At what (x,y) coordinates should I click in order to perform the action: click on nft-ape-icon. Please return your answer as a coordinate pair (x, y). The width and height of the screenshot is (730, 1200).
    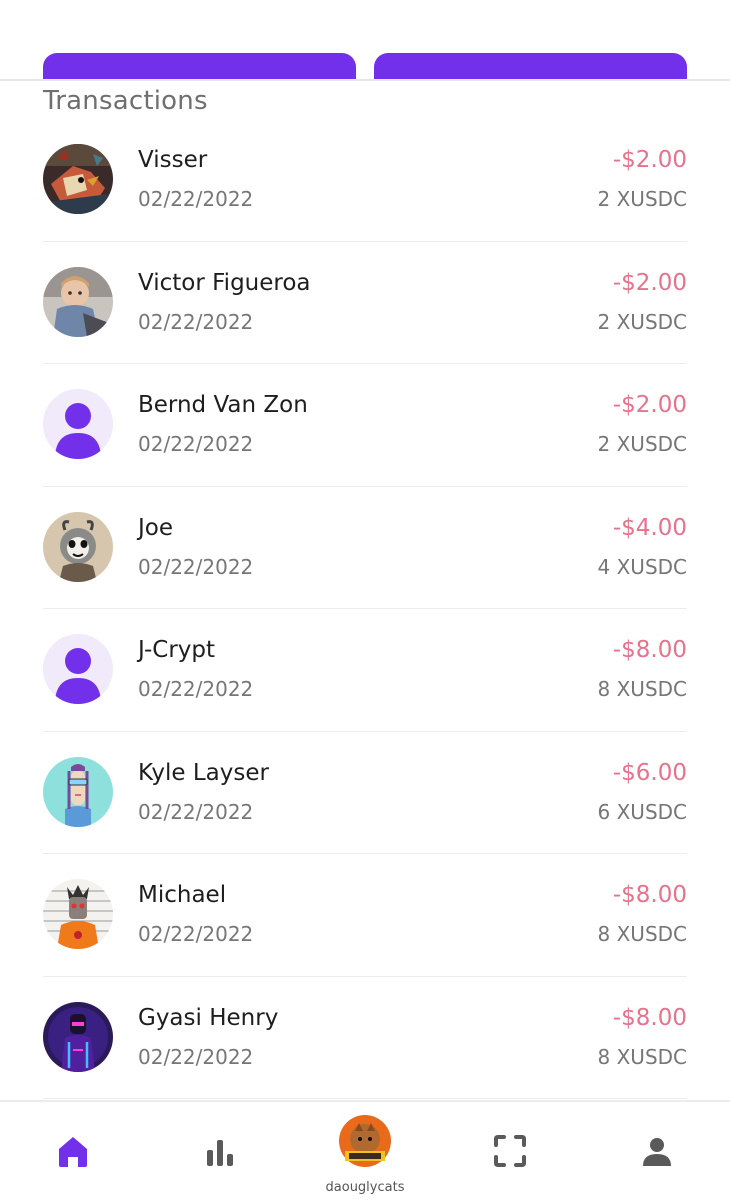
    Looking at the image, I should click on (78, 546).